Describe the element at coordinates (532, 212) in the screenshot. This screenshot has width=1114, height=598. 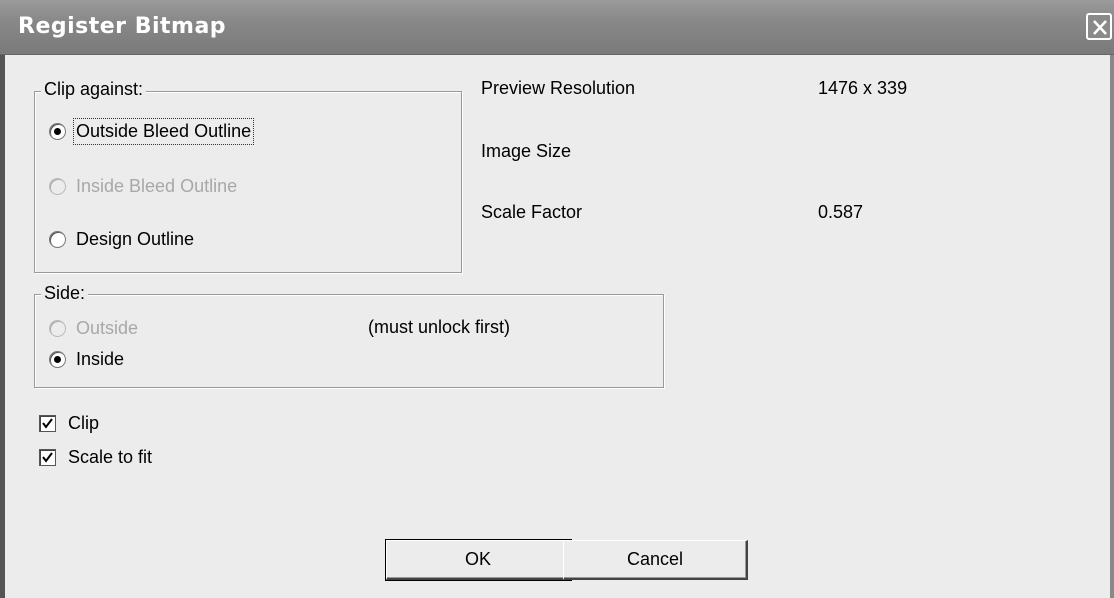
I see `scale-factor-label: Scale Factor` at that location.